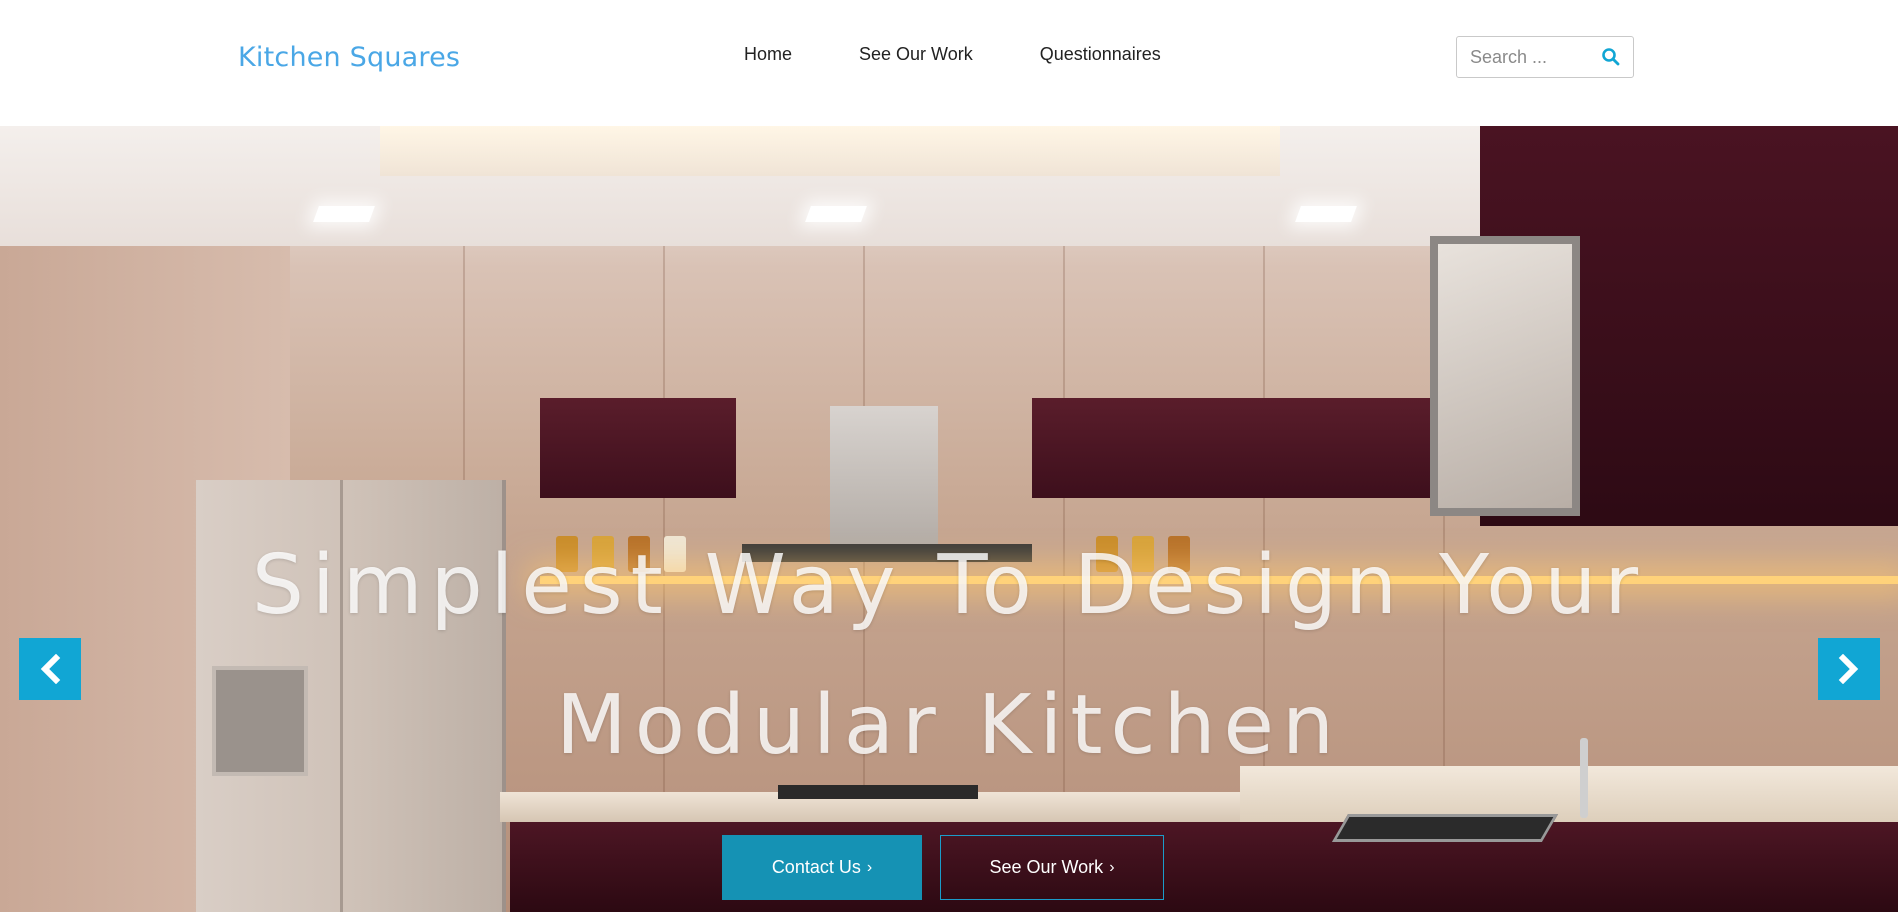  I want to click on brand-logo: Kitchen Squares, so click(349, 57).